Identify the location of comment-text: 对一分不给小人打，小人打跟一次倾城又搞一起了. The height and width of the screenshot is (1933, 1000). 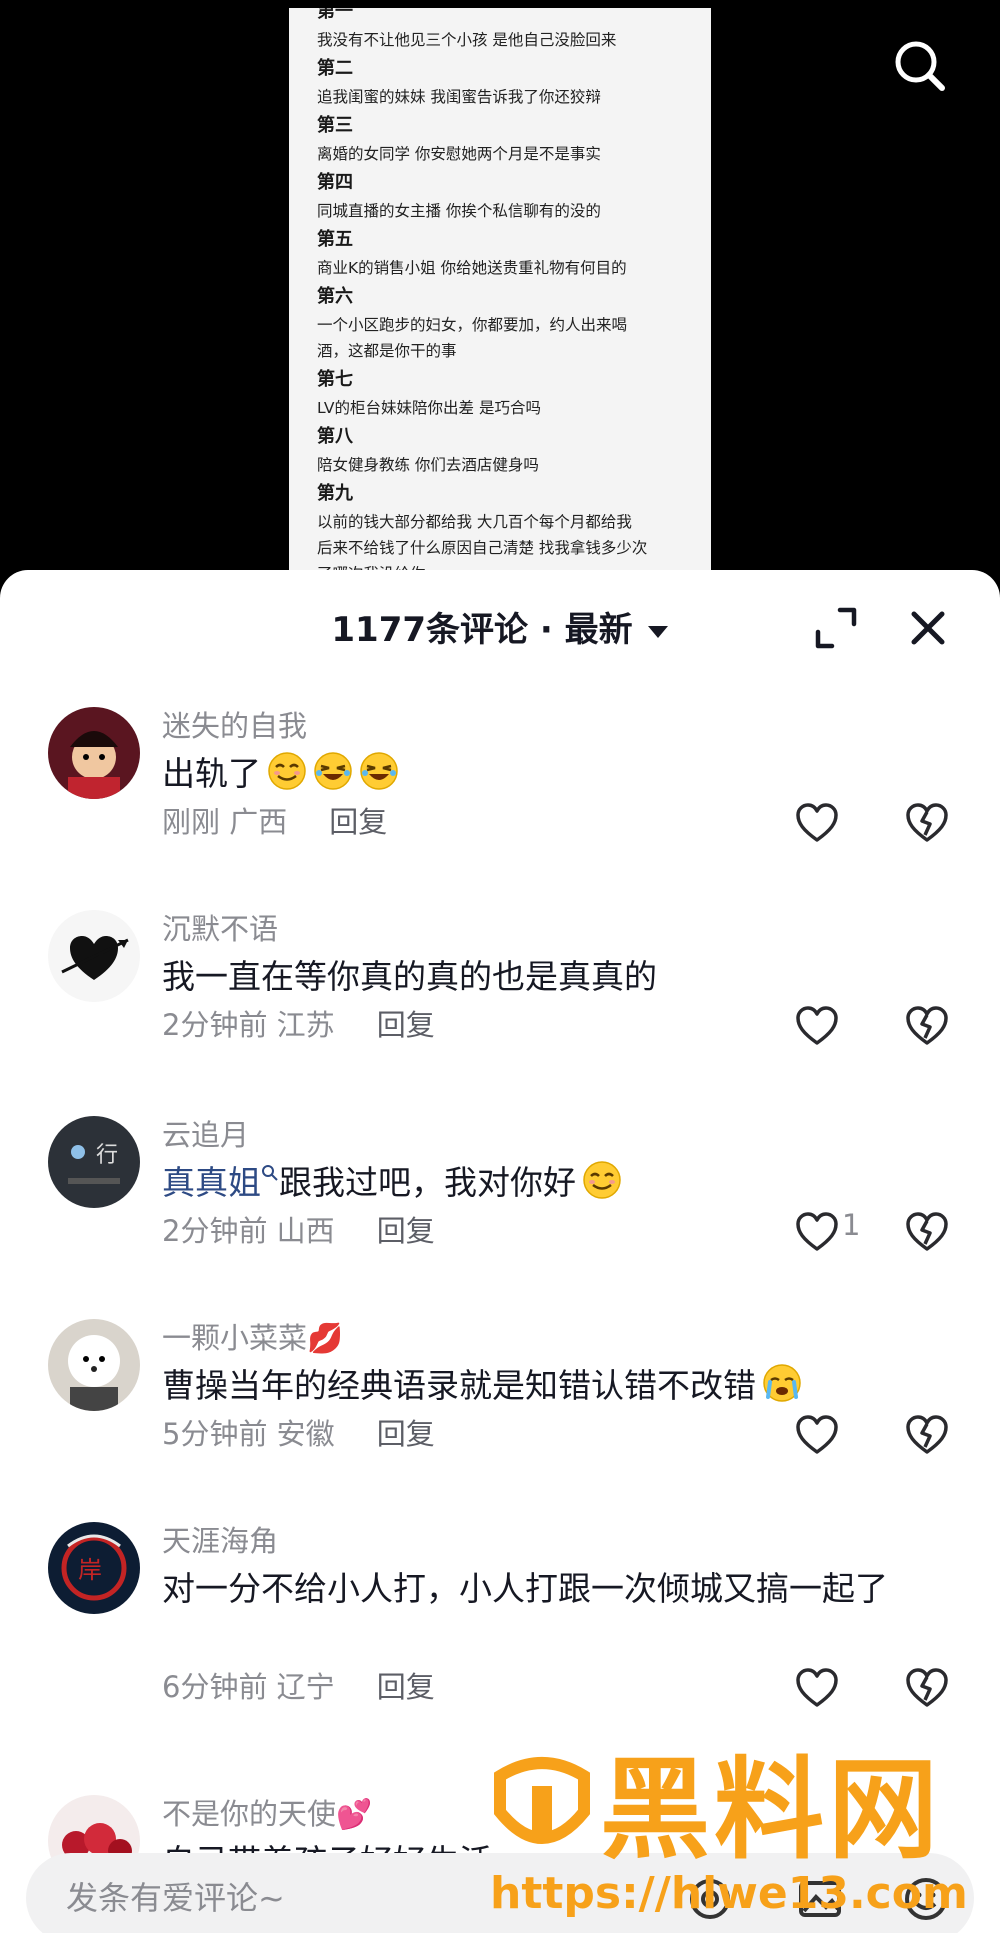
(562, 1589).